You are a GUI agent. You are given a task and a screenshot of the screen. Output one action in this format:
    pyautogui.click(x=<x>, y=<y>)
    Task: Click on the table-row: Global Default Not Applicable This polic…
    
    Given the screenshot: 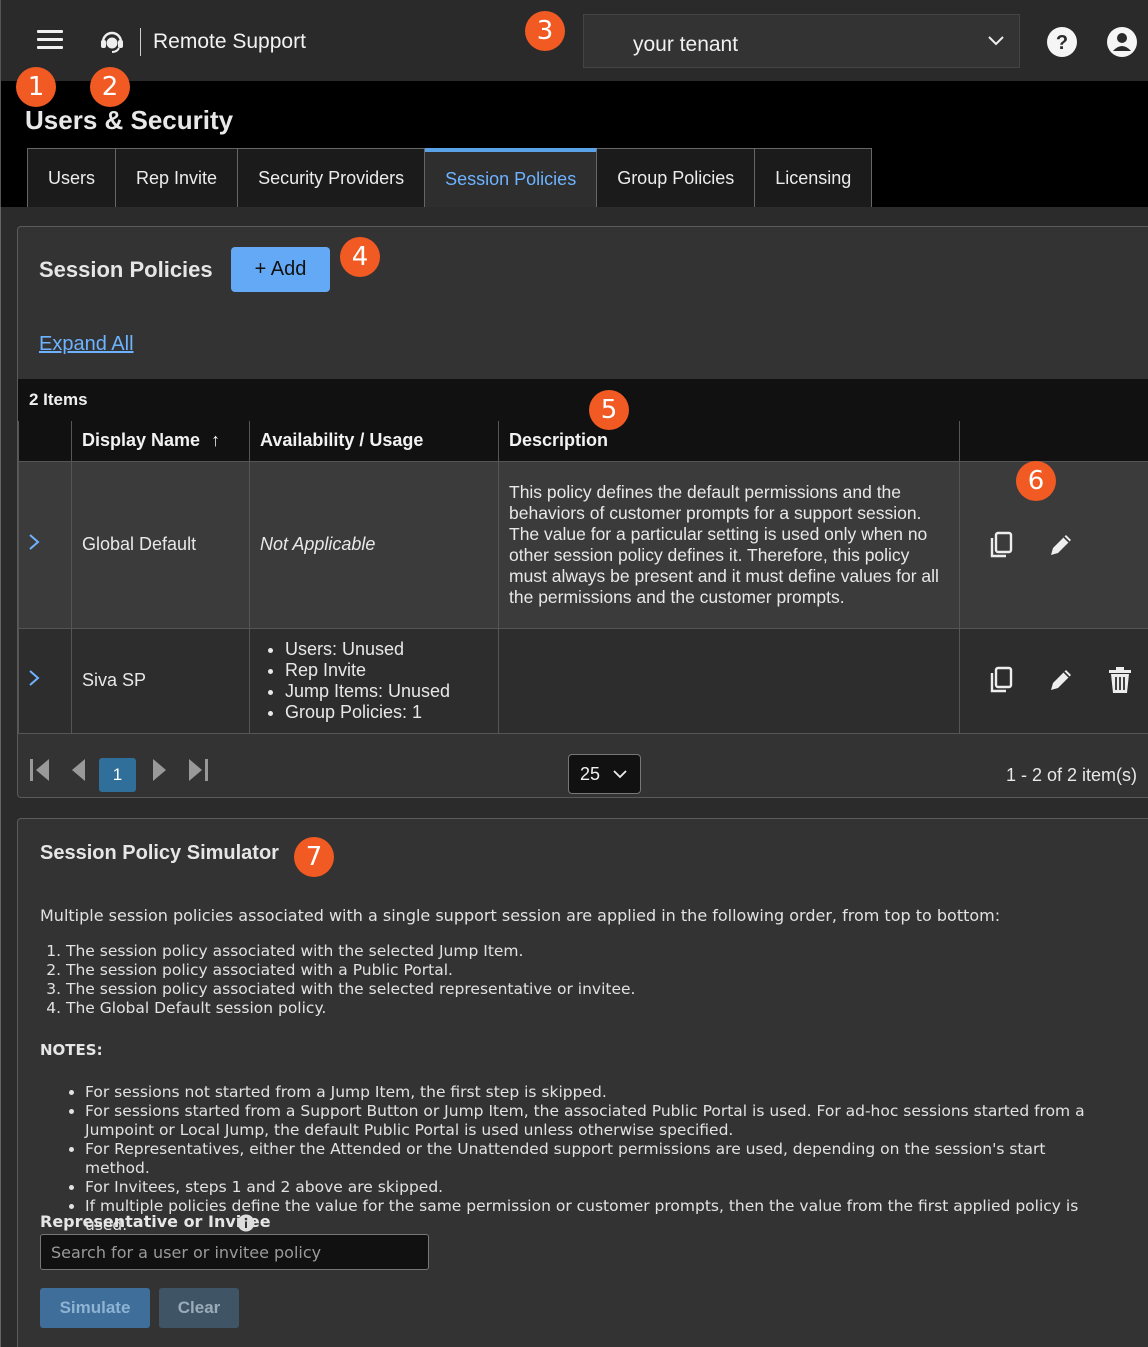 What is the action you would take?
    pyautogui.click(x=583, y=544)
    